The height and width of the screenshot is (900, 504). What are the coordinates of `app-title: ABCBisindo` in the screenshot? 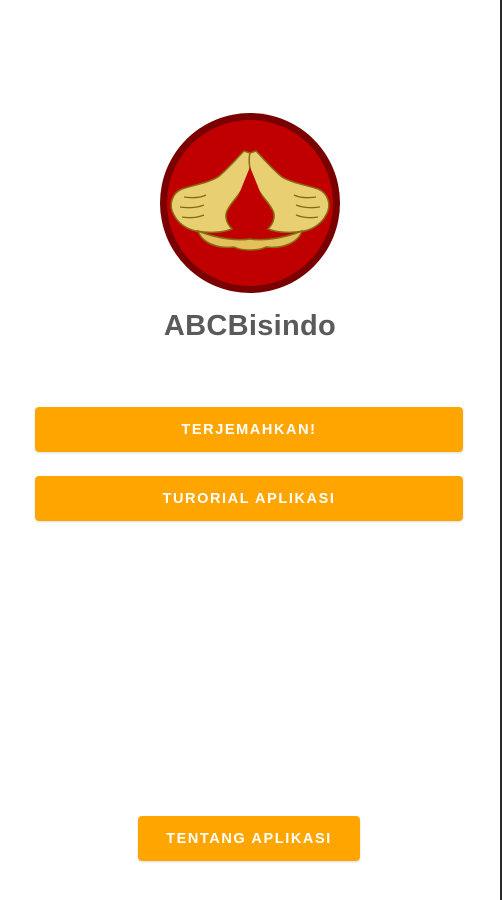 It's located at (250, 326).